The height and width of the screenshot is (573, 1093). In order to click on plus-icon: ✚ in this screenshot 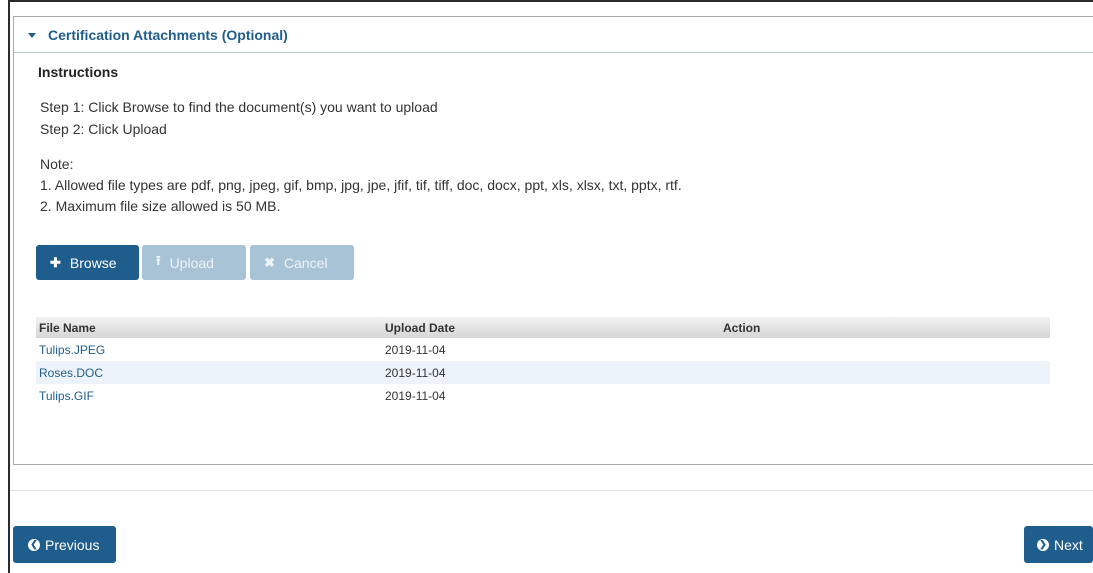, I will do `click(55, 262)`.